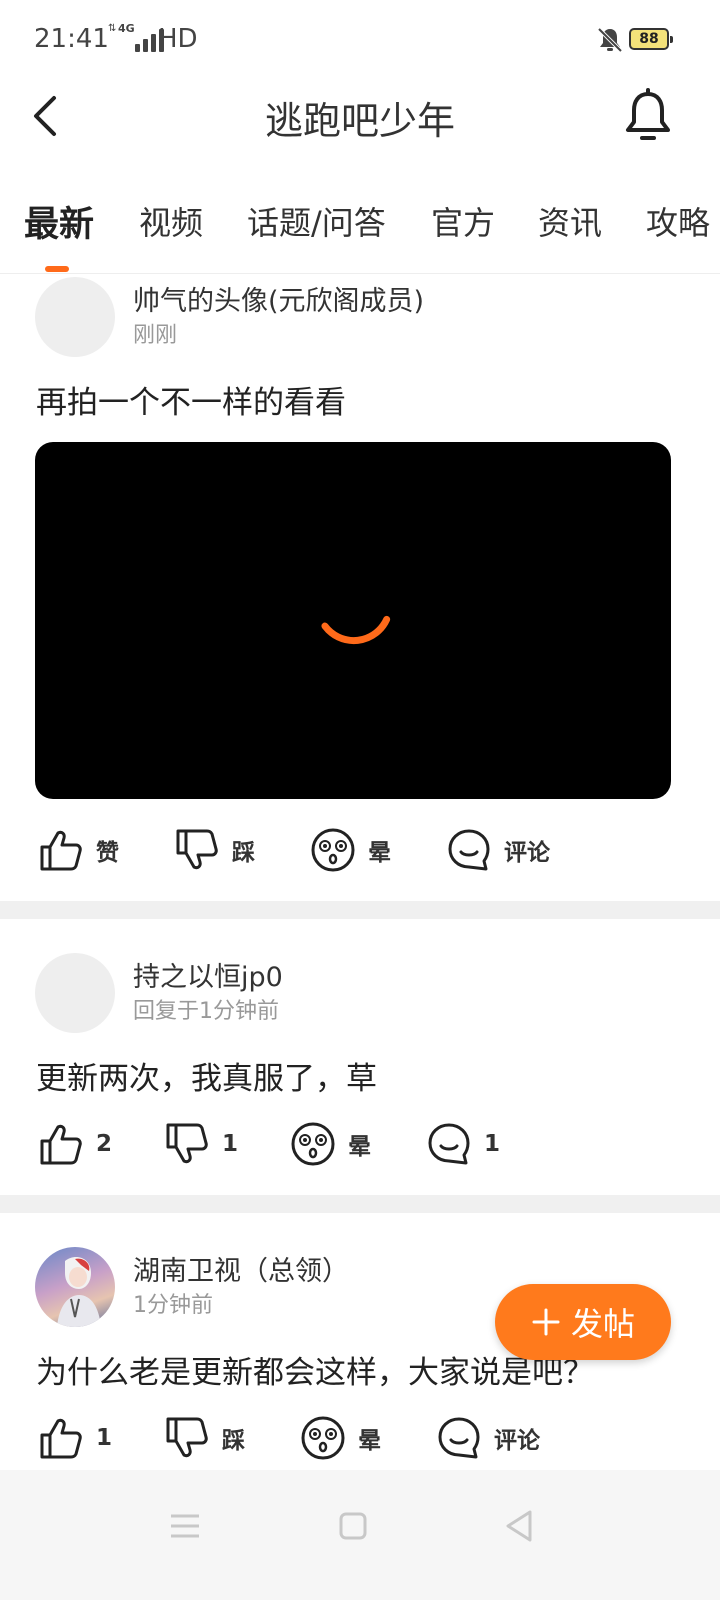  I want to click on post-text: 更新两次，我真服了，草, so click(206, 1075).